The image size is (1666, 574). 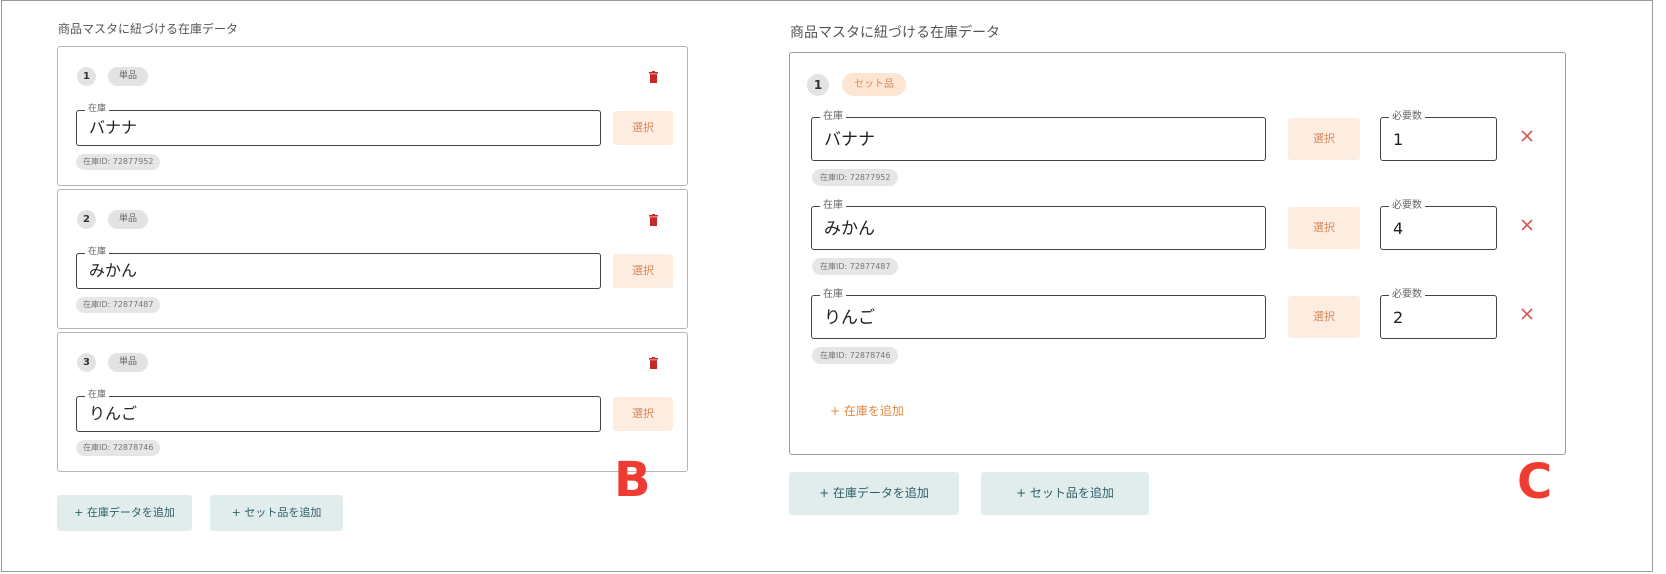 What do you see at coordinates (1438, 224) in the screenshot?
I see `quantity-field: 必要数 4` at bounding box center [1438, 224].